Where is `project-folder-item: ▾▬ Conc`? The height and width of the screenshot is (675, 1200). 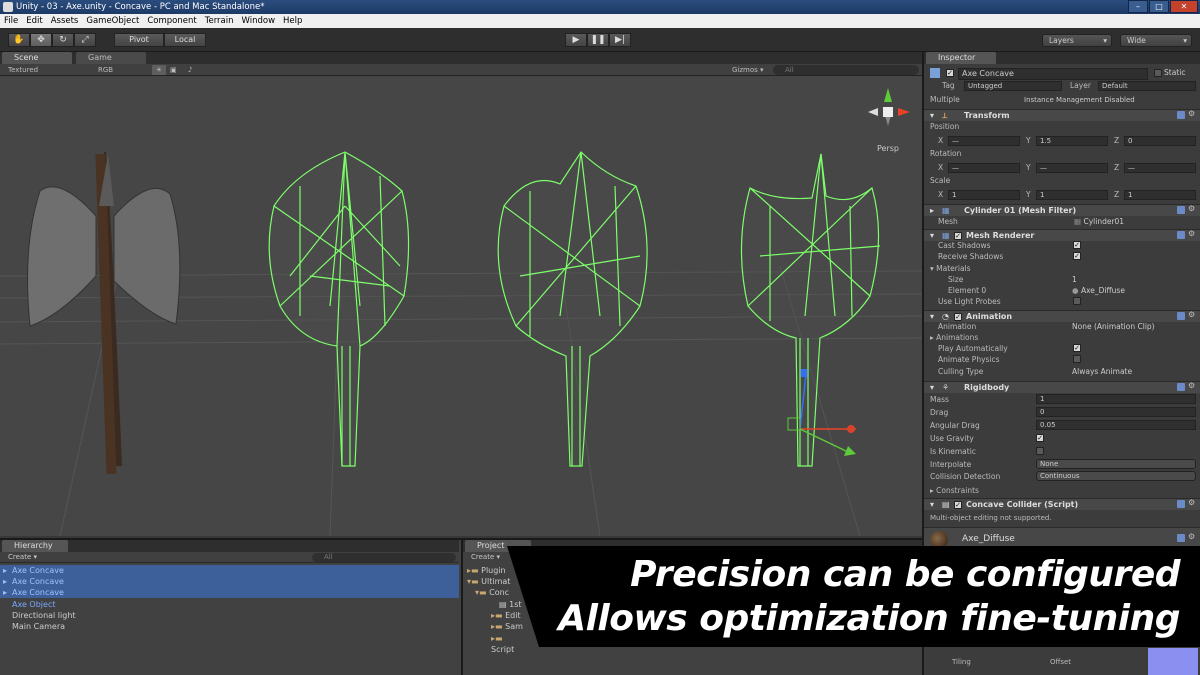 project-folder-item: ▾▬ Conc is located at coordinates (493, 592).